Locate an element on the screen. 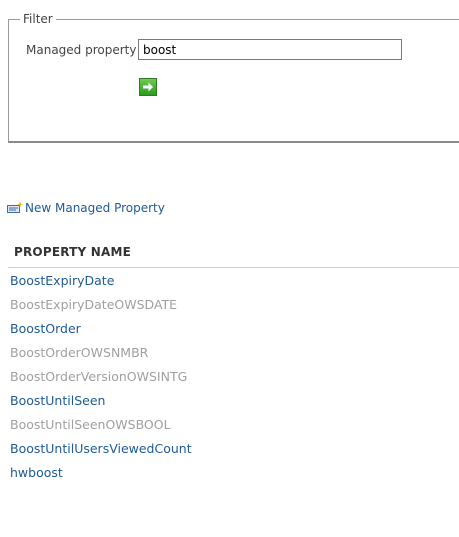 The width and height of the screenshot is (459, 537). property-row-link: hwboost is located at coordinates (101, 477).